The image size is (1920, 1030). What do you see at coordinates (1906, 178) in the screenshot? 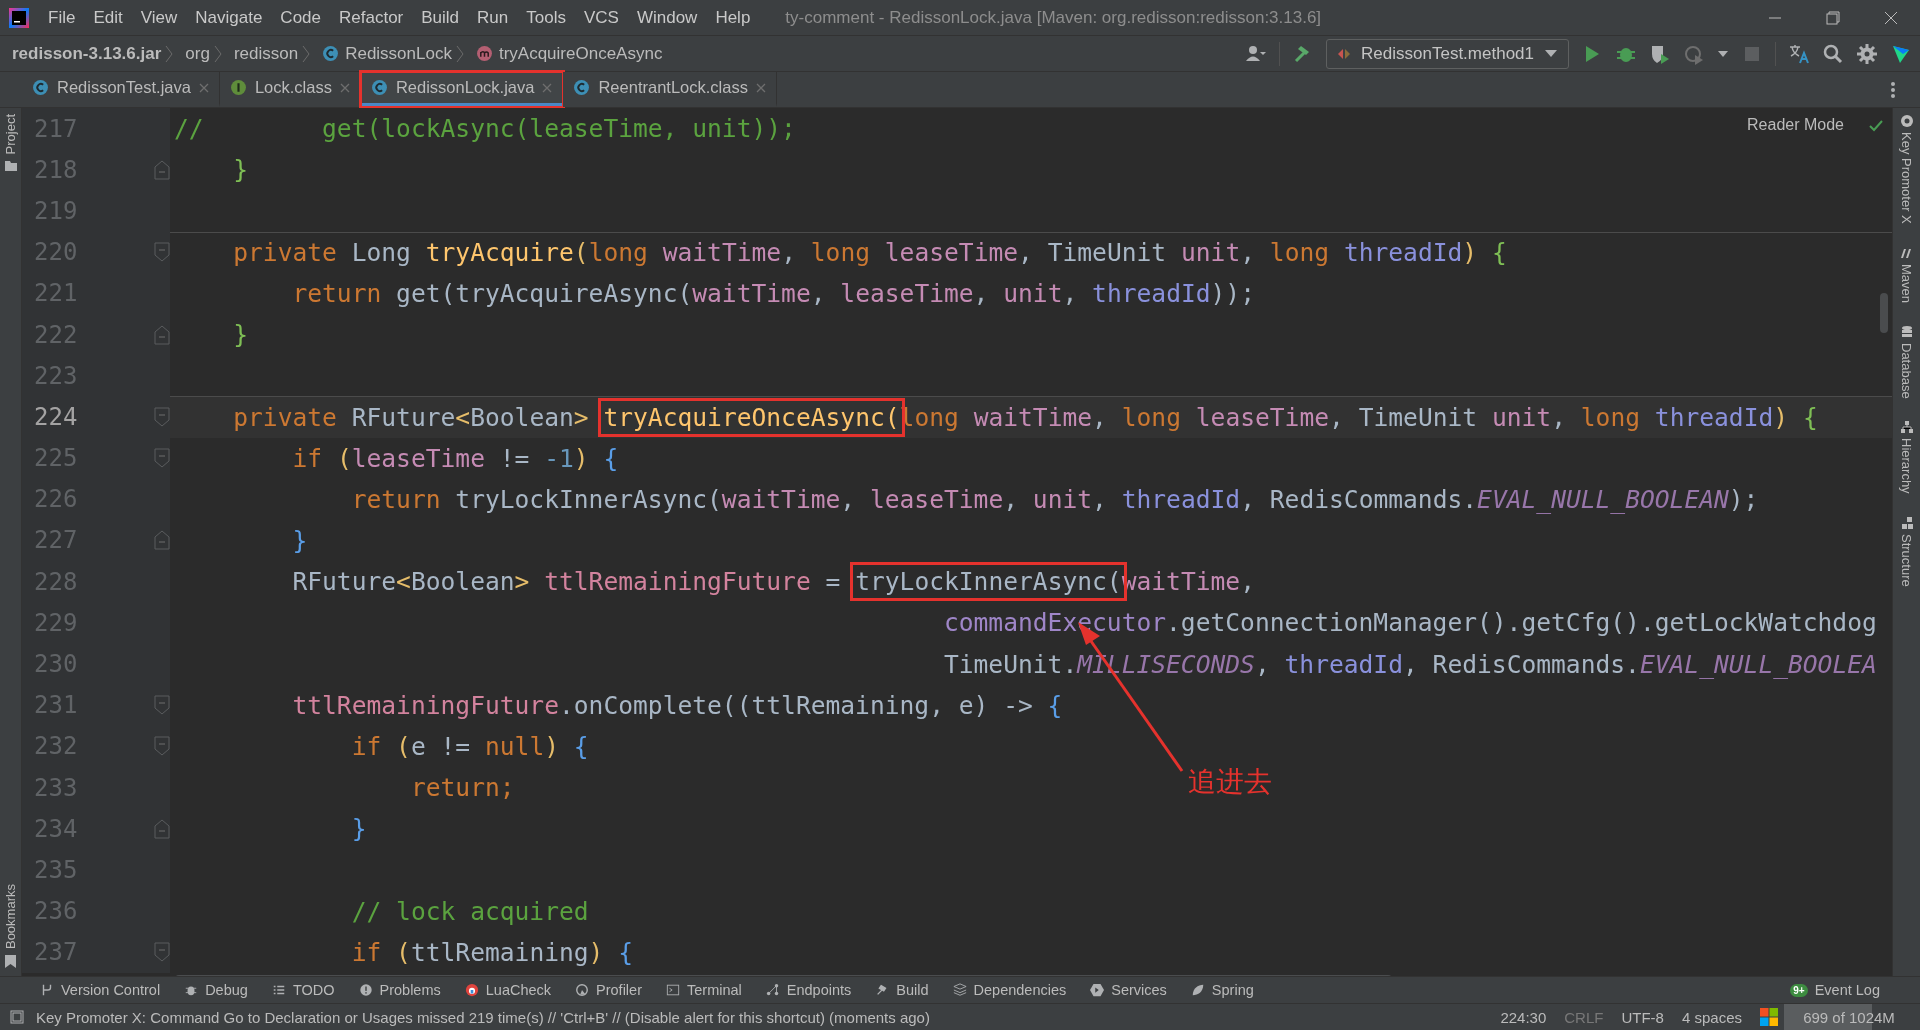
I see `tool-window-label: Key Promoter X` at bounding box center [1906, 178].